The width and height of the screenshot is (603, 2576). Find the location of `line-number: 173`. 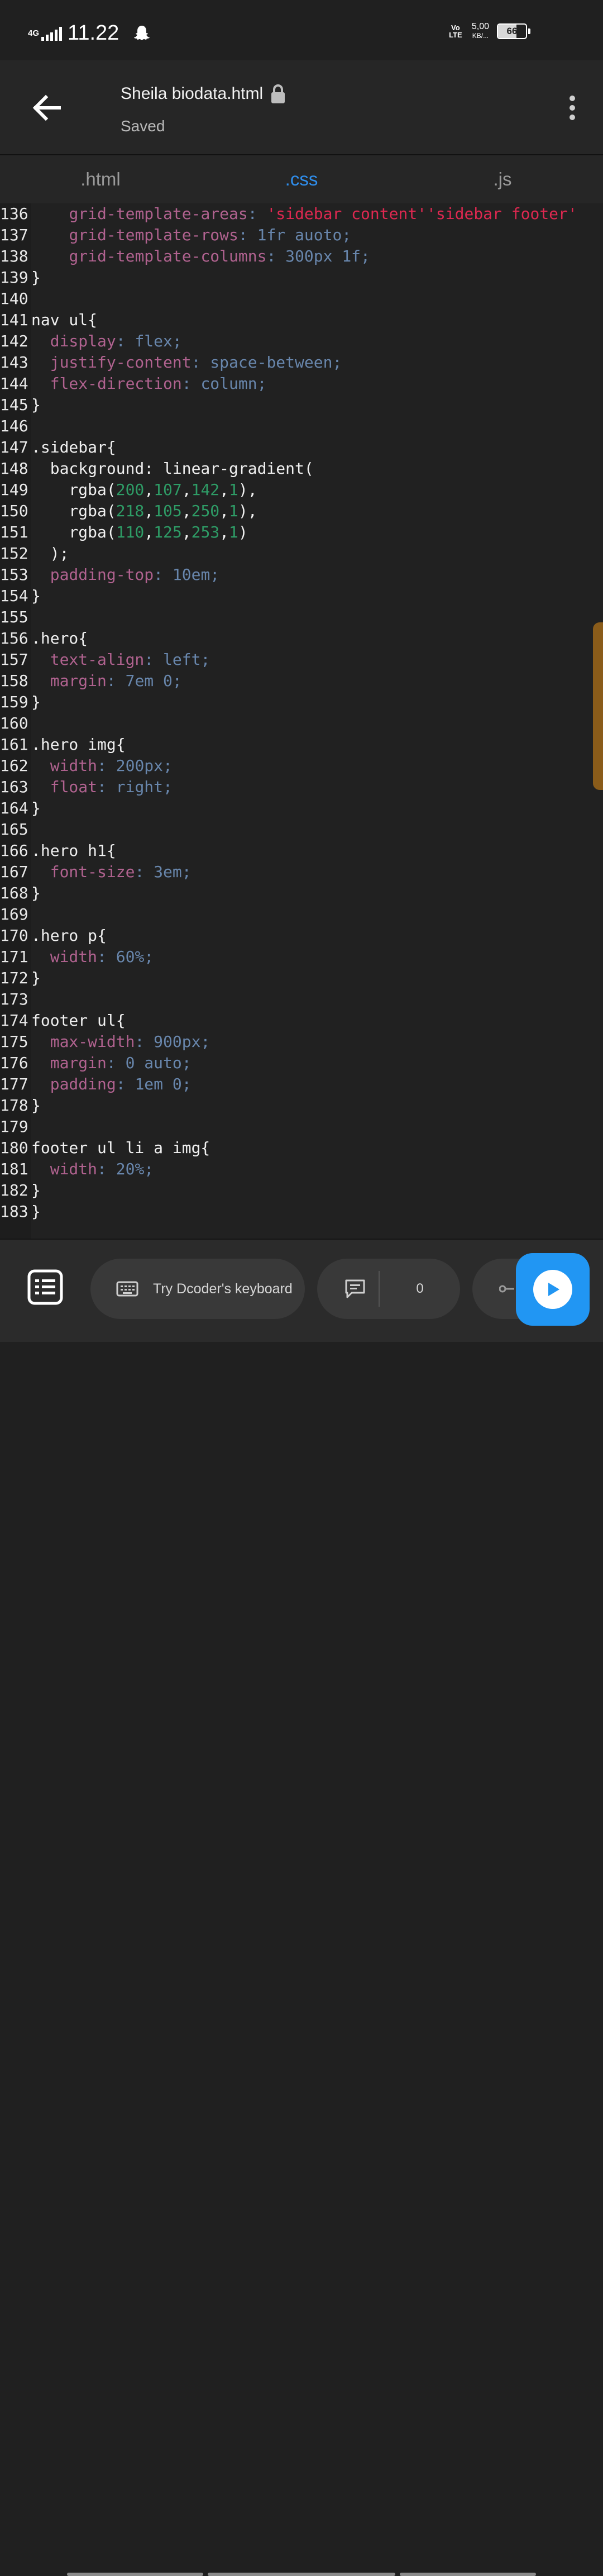

line-number: 173 is located at coordinates (14, 999).